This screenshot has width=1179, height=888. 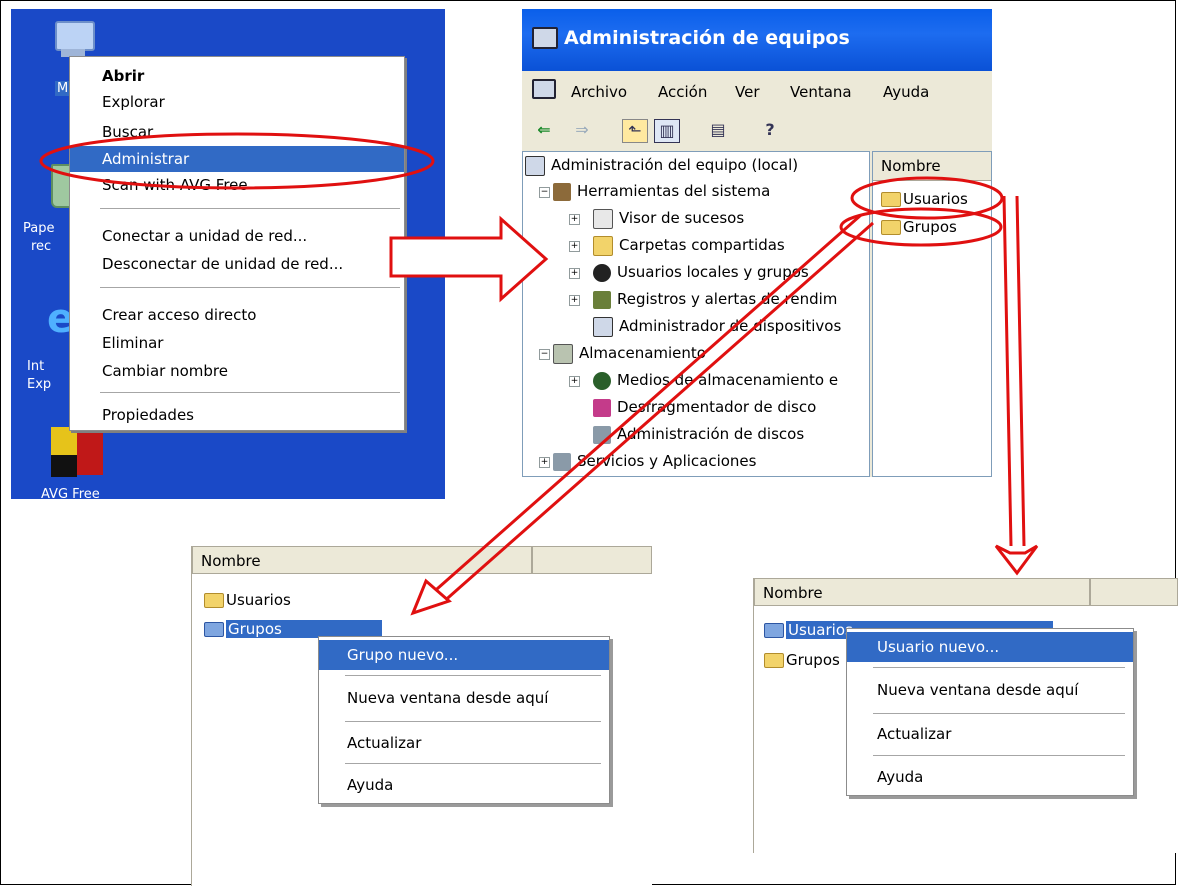 What do you see at coordinates (1014, 371) in the screenshot?
I see `arrow-to-users-panel` at bounding box center [1014, 371].